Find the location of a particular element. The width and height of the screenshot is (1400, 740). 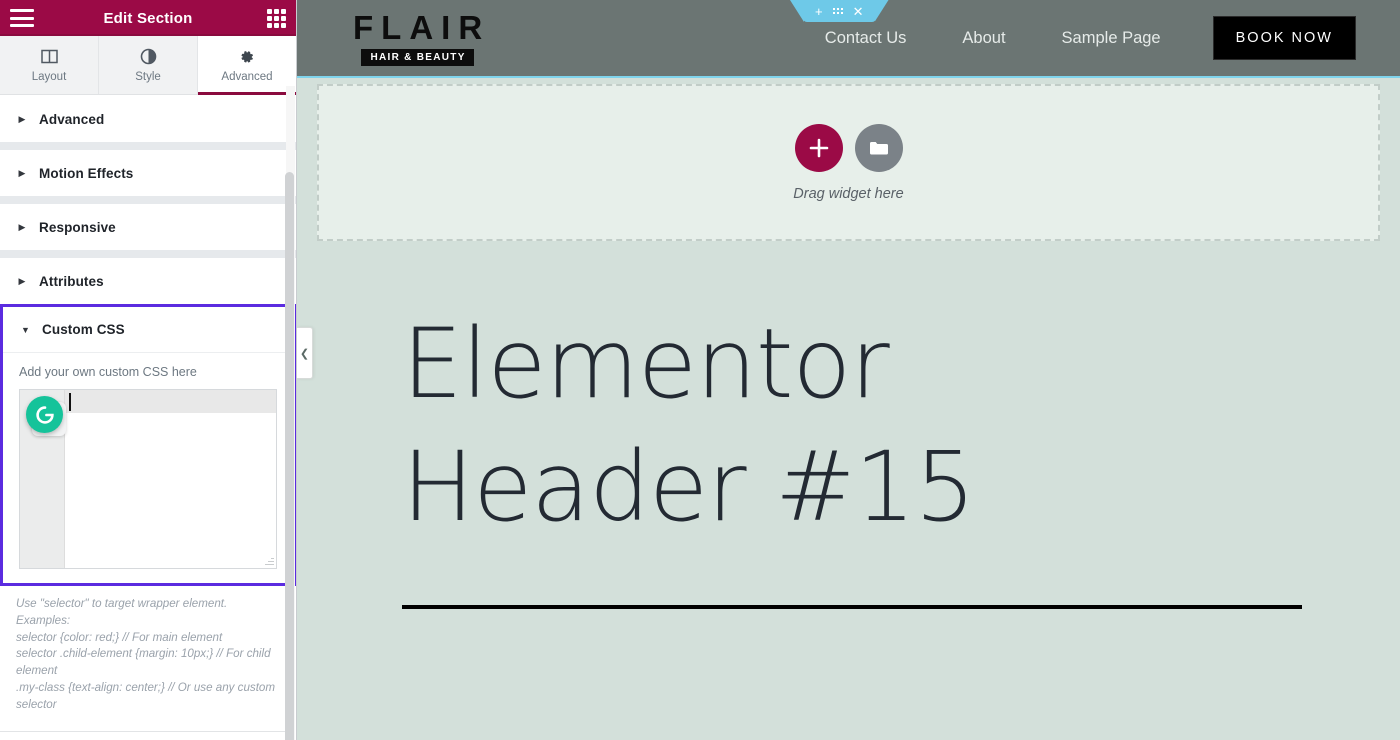

drag-handle-dots-icon is located at coordinates (837, 11).